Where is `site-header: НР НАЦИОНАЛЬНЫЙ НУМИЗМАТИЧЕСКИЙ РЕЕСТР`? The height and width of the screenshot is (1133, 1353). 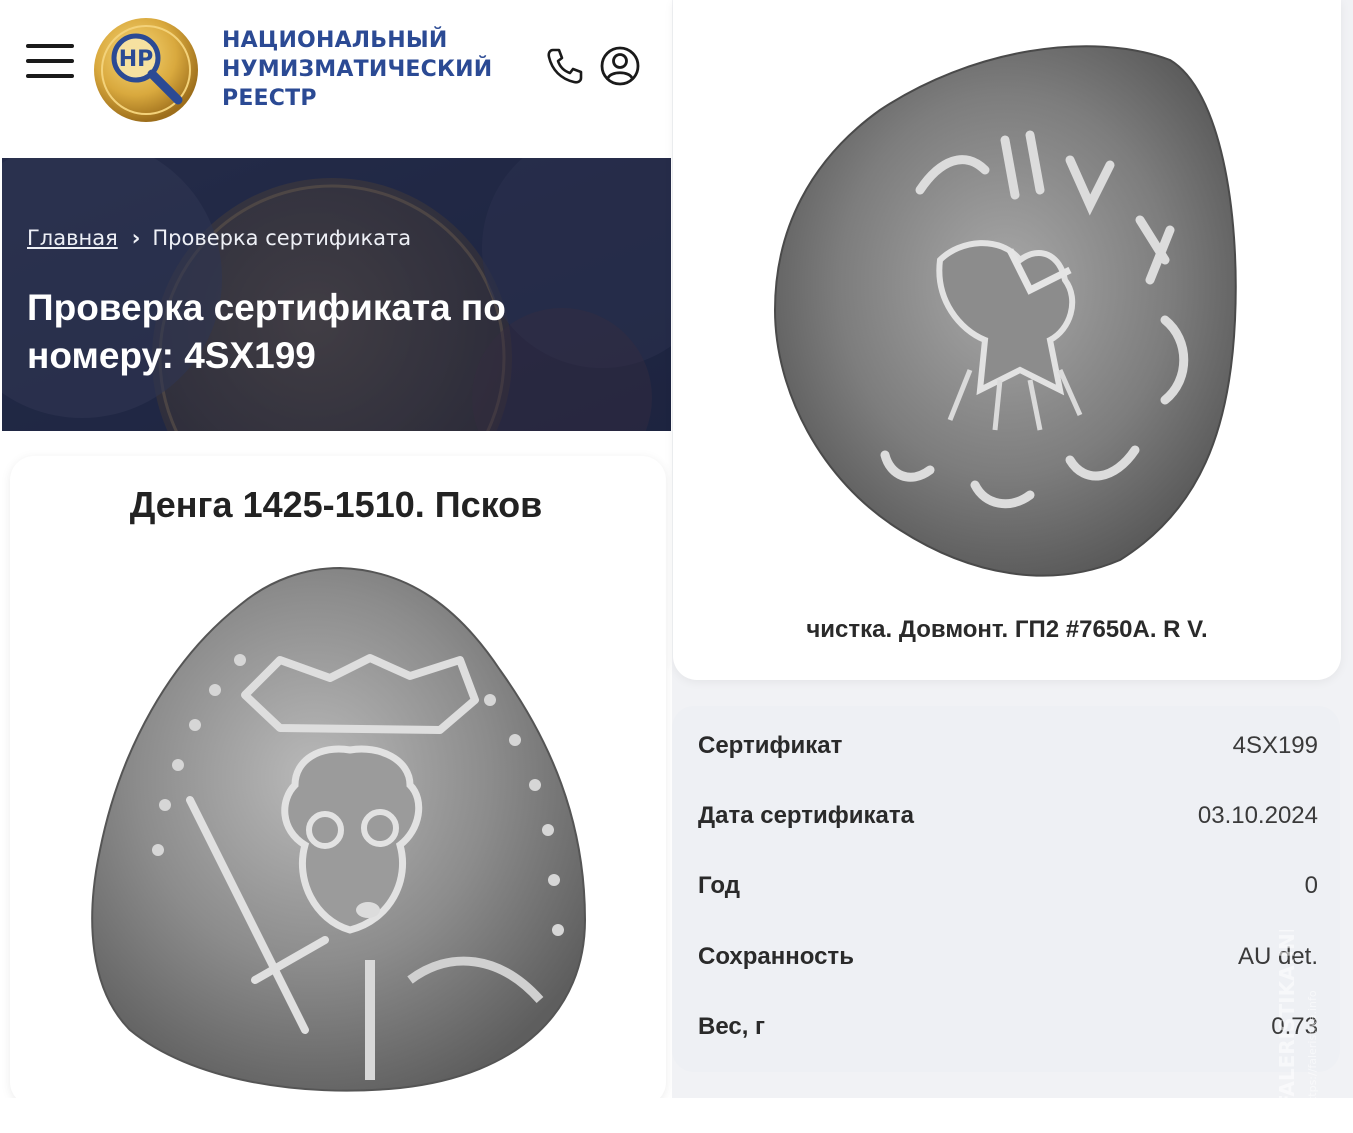 site-header: НР НАЦИОНАЛЬНЫЙ НУМИЗМАТИЧЕСКИЙ РЕЕСТР is located at coordinates (336, 79).